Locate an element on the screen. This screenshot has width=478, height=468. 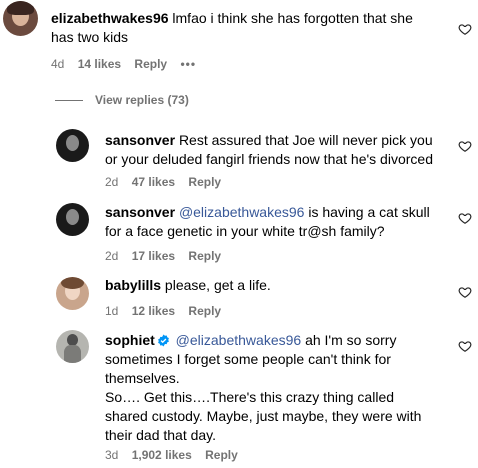
likes-count: 47 likes is located at coordinates (153, 182).